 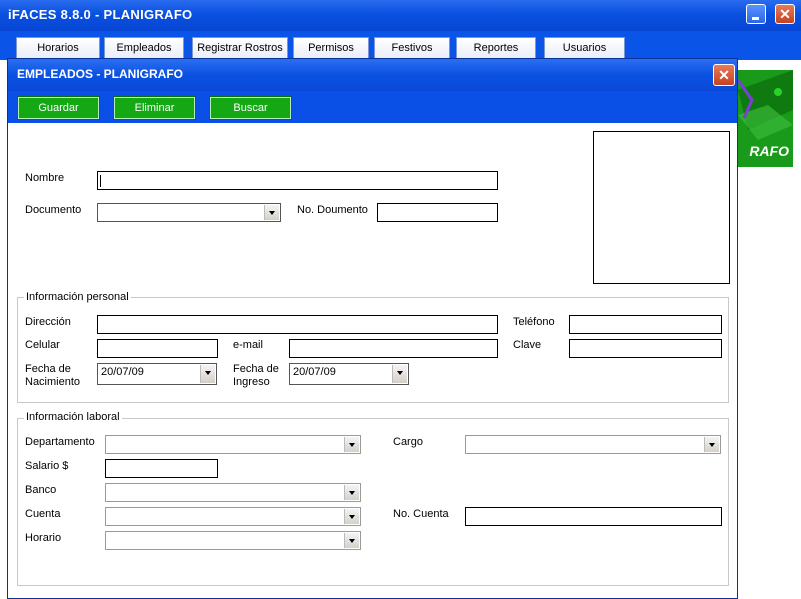 What do you see at coordinates (297, 324) in the screenshot?
I see `direccion-input` at bounding box center [297, 324].